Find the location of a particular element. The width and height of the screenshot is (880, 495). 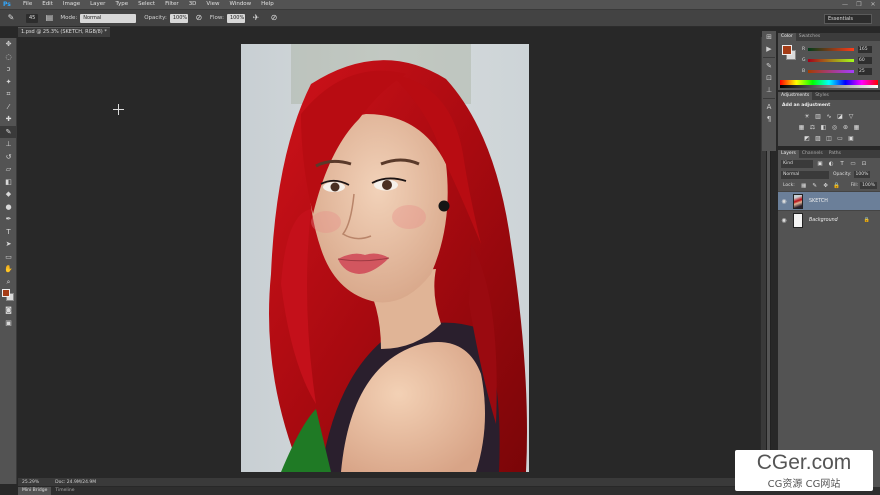

tab-styles: Styles is located at coordinates (822, 96).